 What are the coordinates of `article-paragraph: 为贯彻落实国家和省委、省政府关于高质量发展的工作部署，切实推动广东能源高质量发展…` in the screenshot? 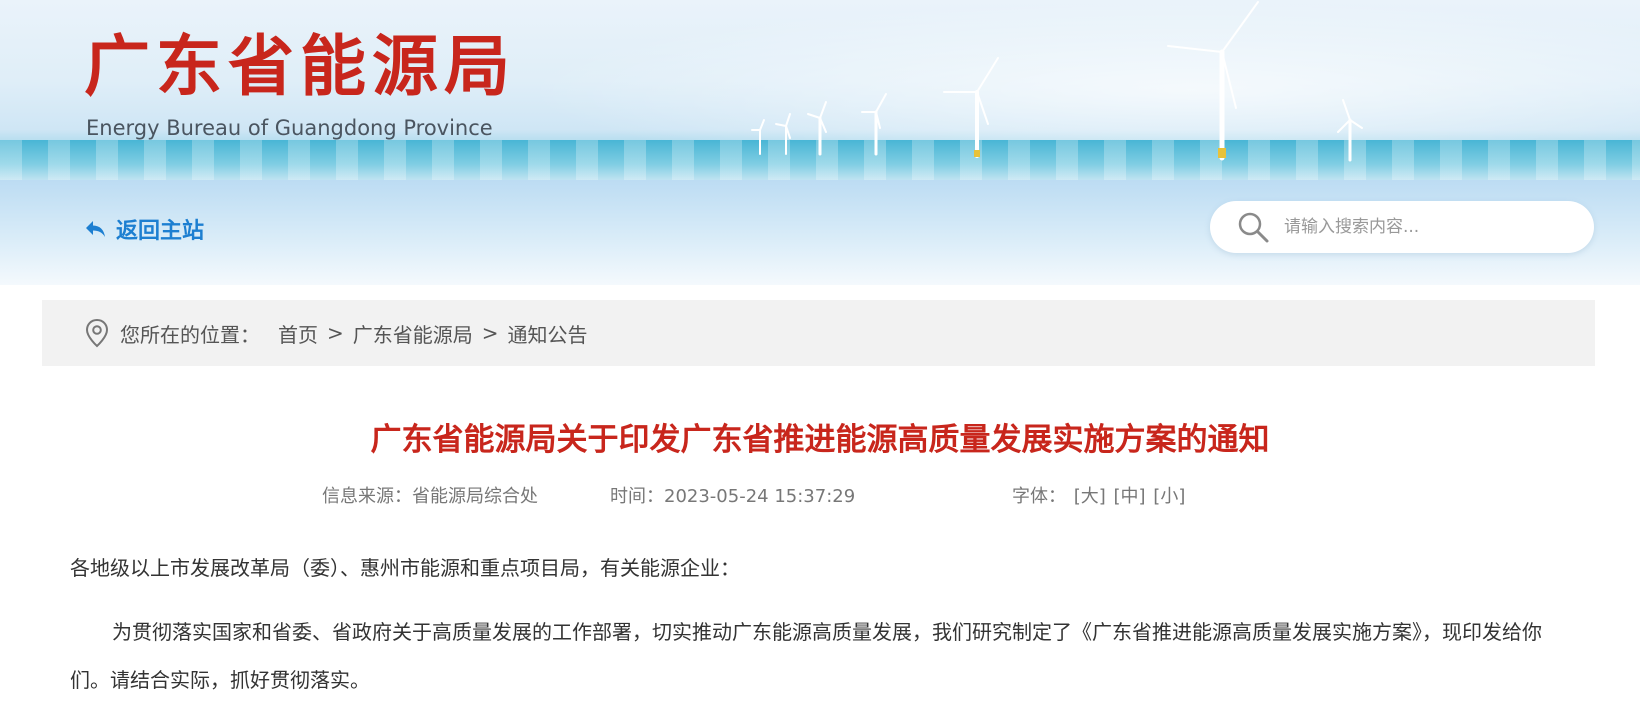 It's located at (806, 656).